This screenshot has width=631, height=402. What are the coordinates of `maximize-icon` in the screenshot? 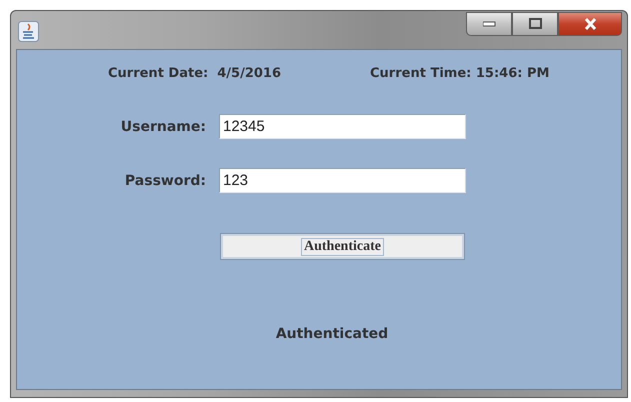 It's located at (535, 24).